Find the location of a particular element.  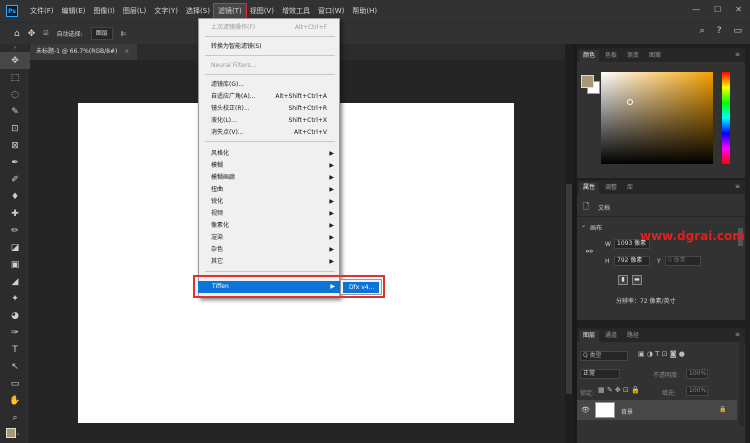

layer-name: 背景 is located at coordinates (627, 411).